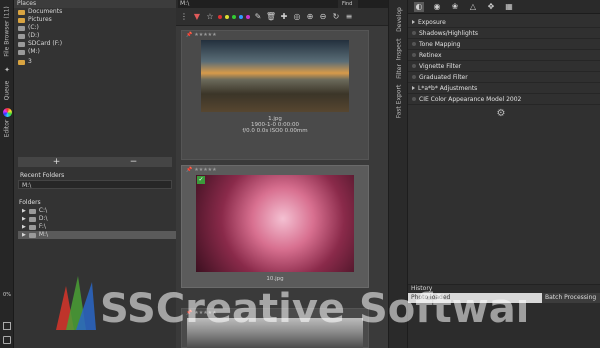  Describe the element at coordinates (571, 298) in the screenshot. I see `batch-processing-tab: Batch Processing` at that location.